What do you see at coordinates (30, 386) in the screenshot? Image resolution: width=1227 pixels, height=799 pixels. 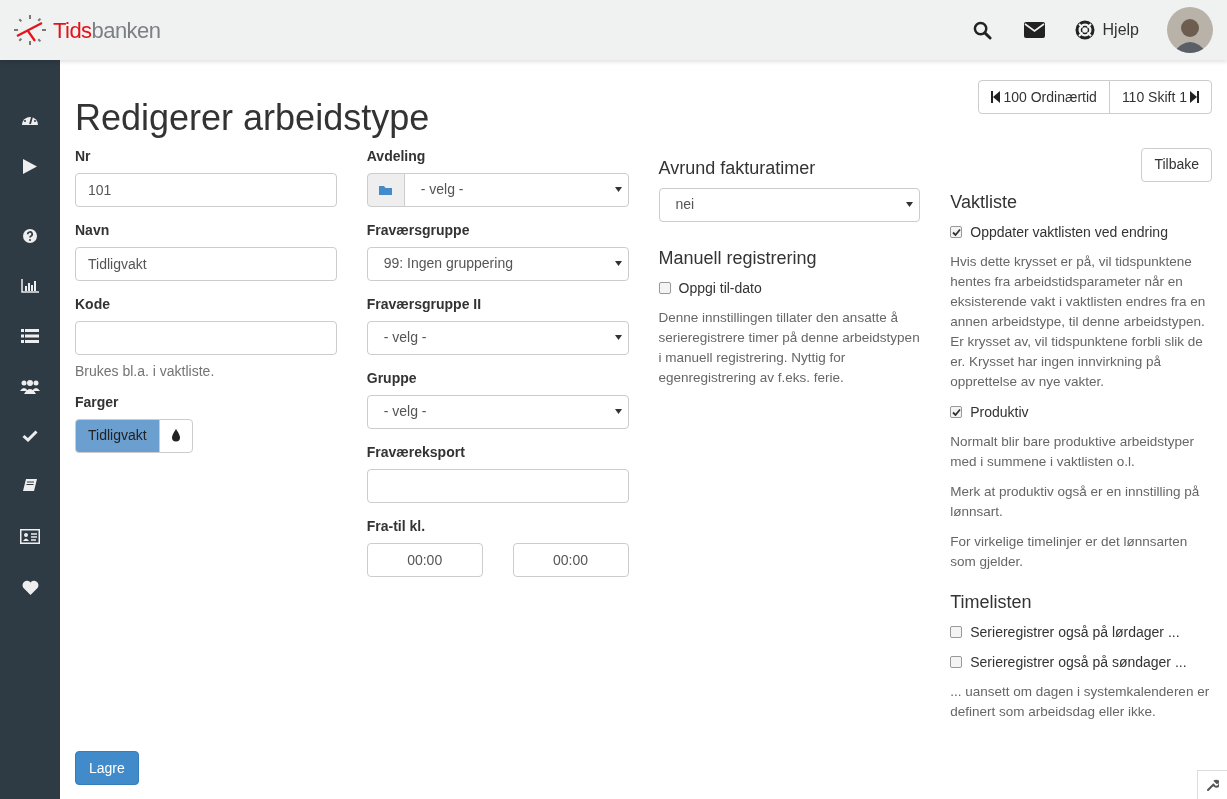 I see `users-icon` at bounding box center [30, 386].